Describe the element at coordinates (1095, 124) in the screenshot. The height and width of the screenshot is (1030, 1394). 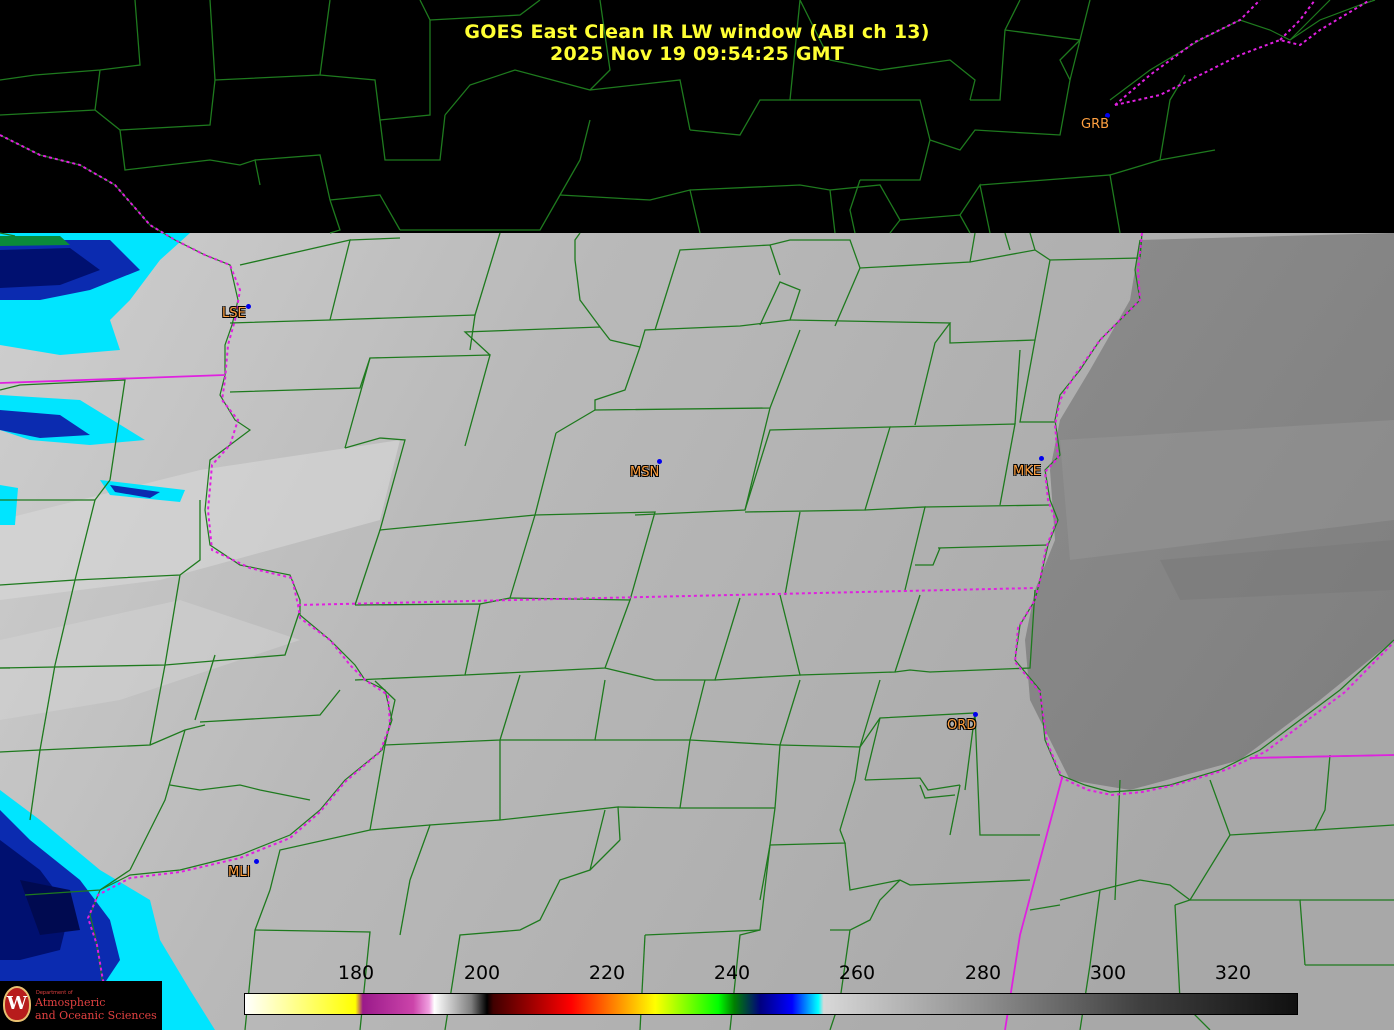
I see `city-label-grb: GRB` at that location.